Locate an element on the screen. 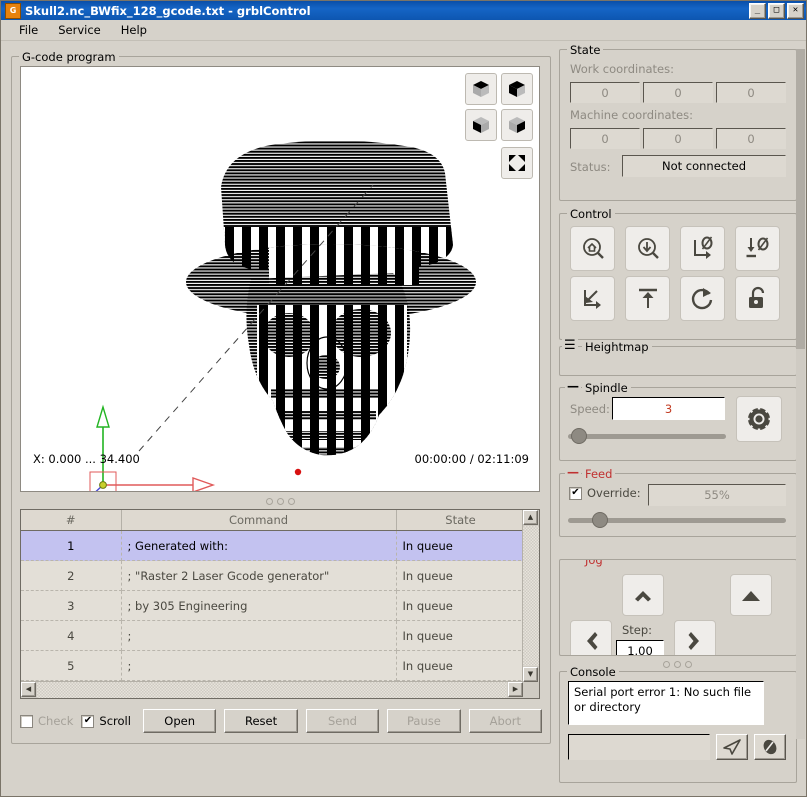 The image size is (807, 797). probe-button is located at coordinates (647, 248).